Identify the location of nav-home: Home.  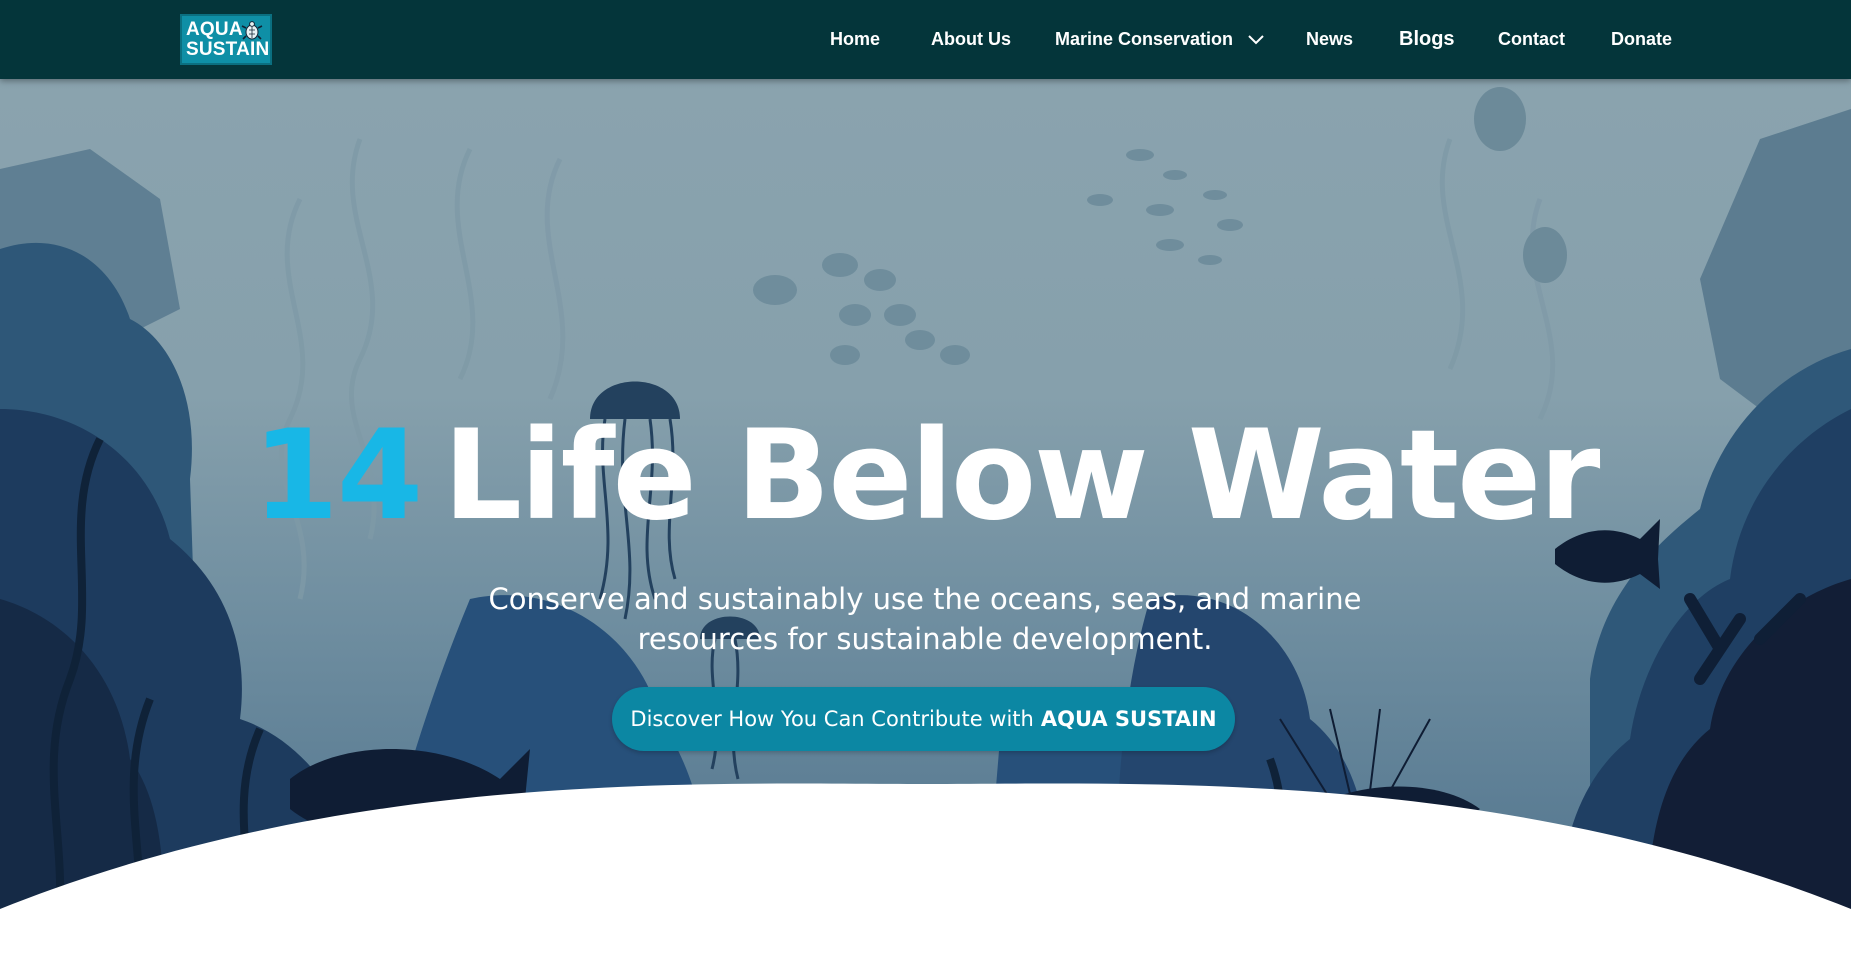
(855, 39).